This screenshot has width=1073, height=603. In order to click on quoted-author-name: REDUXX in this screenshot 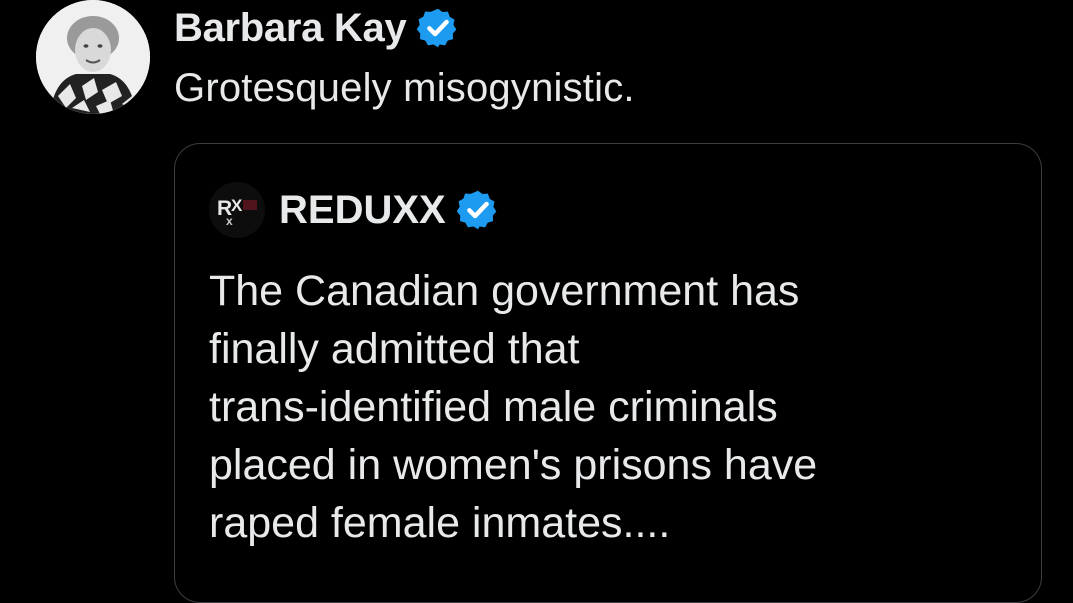, I will do `click(362, 210)`.